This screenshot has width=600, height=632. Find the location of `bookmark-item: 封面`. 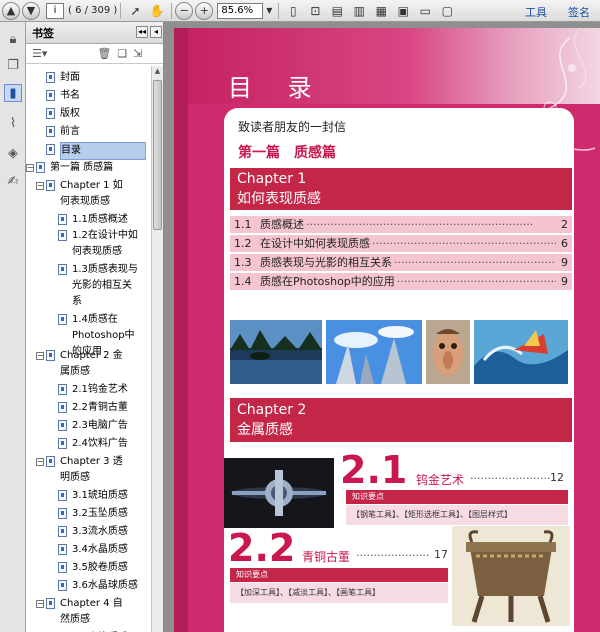

bookmark-item: 封面 is located at coordinates (88, 78).